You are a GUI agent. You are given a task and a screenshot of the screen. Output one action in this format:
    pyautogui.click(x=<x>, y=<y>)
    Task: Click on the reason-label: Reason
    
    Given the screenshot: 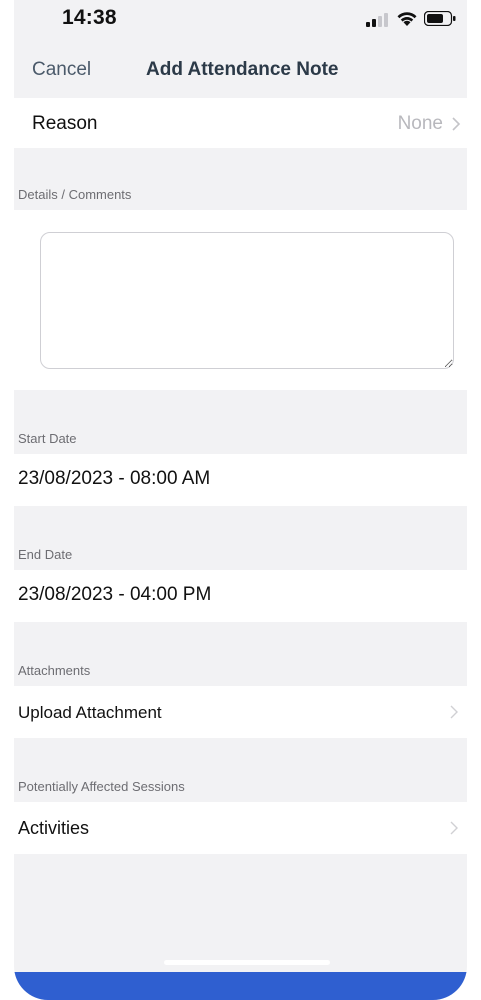 What is the action you would take?
    pyautogui.click(x=65, y=123)
    